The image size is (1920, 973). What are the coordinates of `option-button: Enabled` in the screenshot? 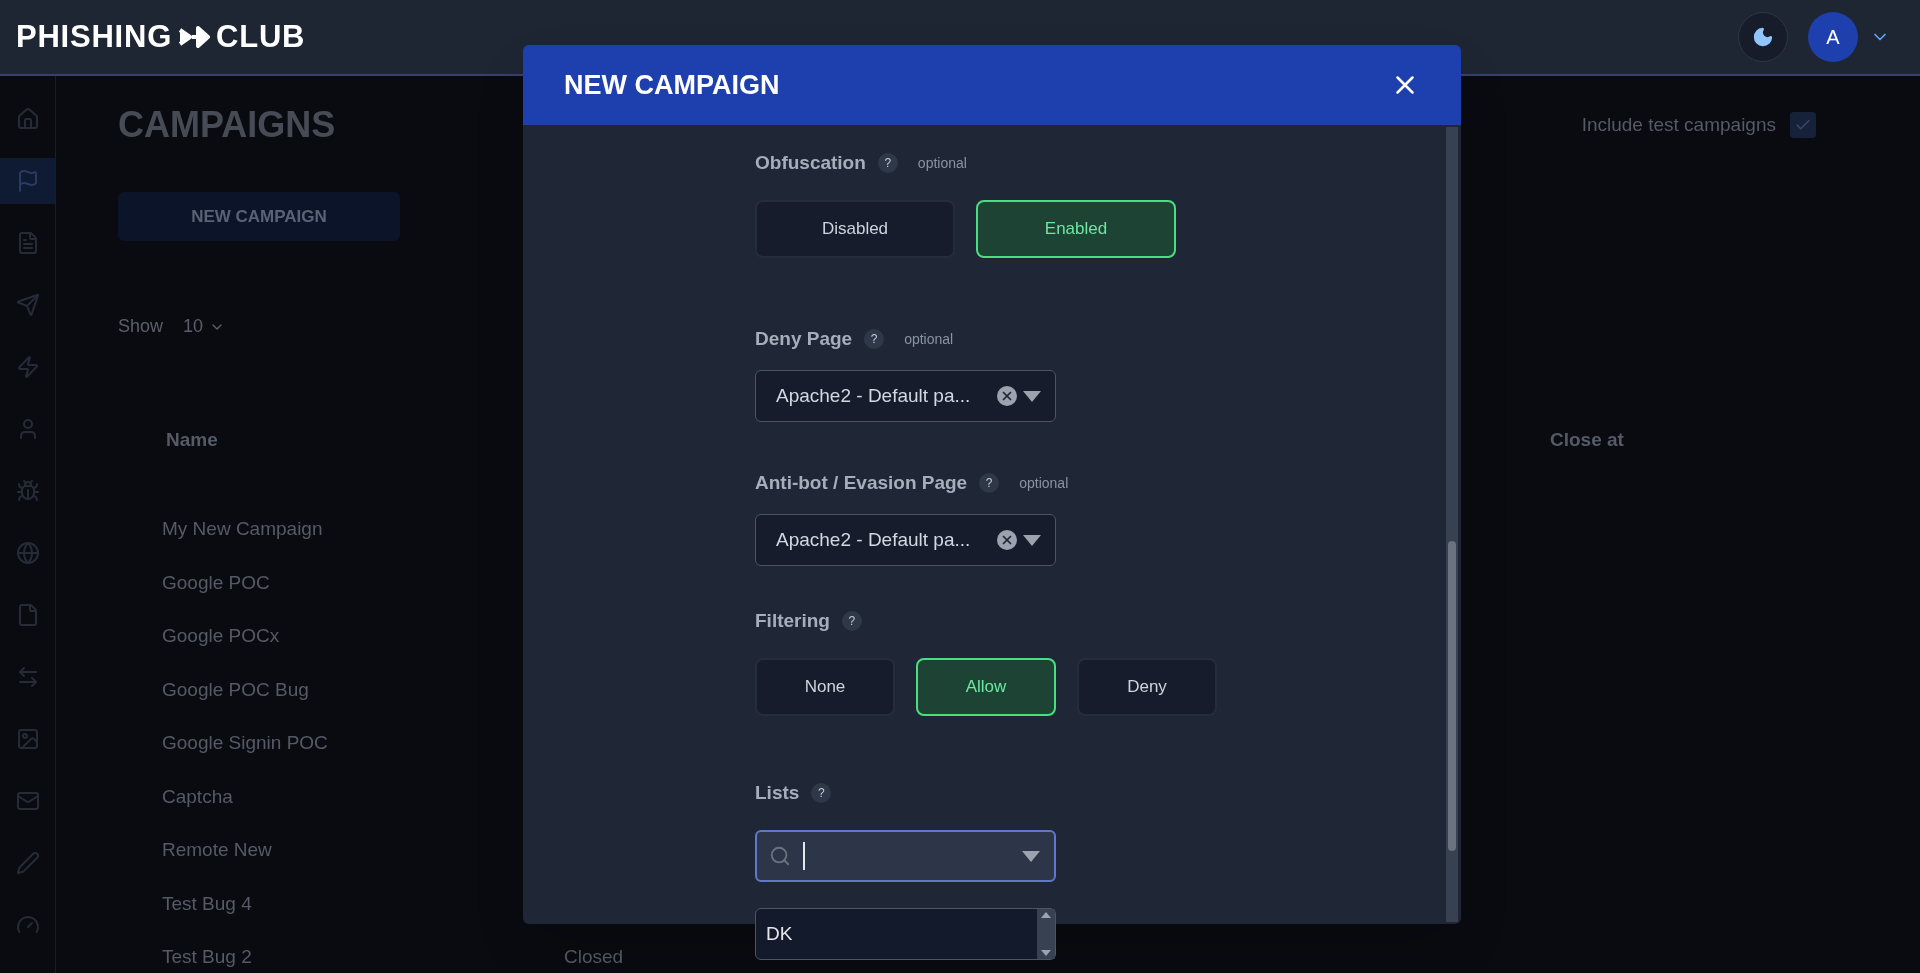 It's located at (1076, 229).